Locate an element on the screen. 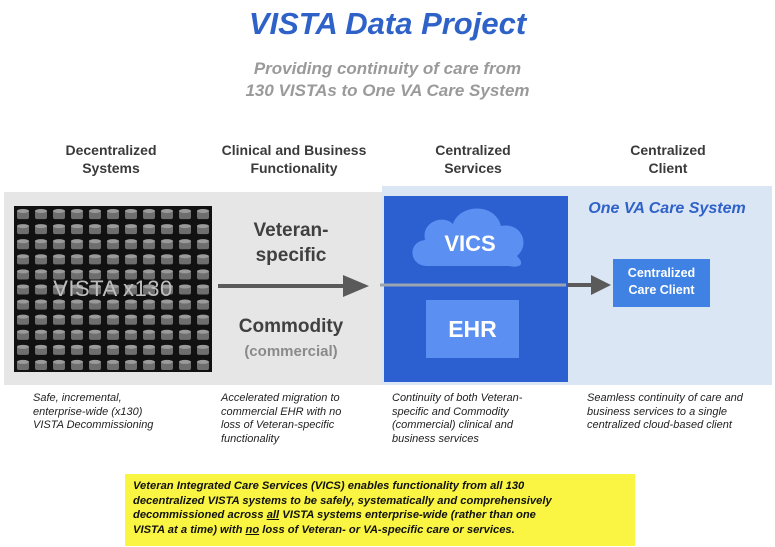 Image resolution: width=775 pixels, height=547 pixels. description-line: Continuity of both Veteran- is located at coordinates (457, 398).